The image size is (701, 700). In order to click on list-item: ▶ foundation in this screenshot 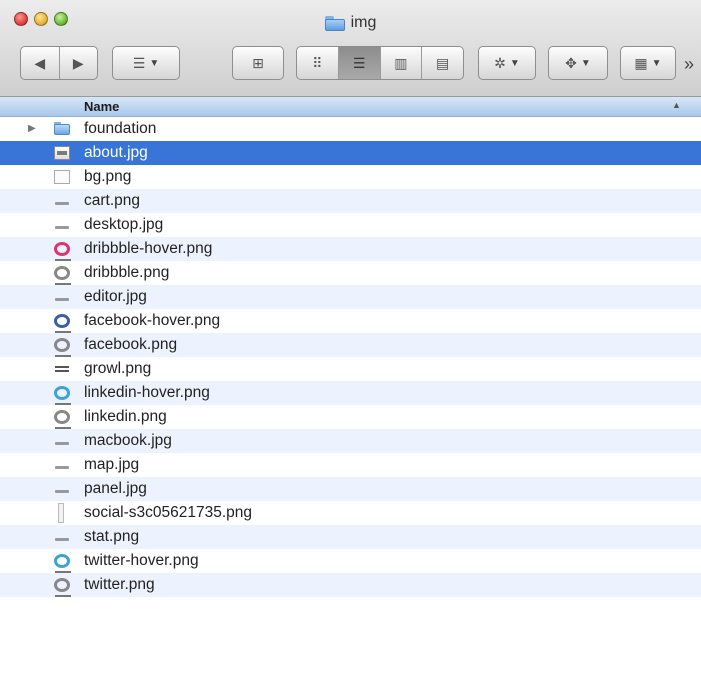, I will do `click(350, 129)`.